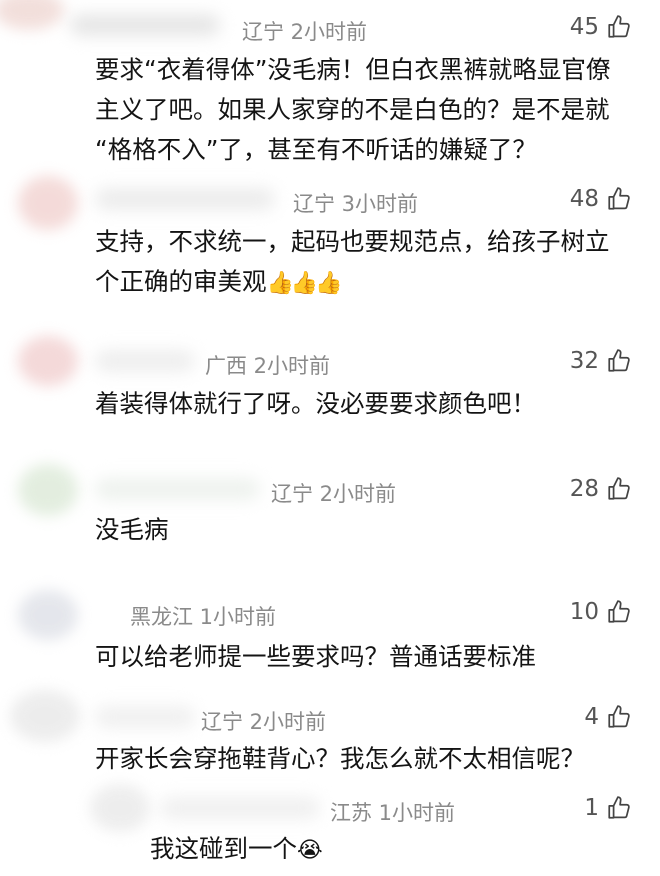 Image resolution: width=660 pixels, height=876 pixels. I want to click on comment-meta: 江苏 1小时前, so click(393, 813).